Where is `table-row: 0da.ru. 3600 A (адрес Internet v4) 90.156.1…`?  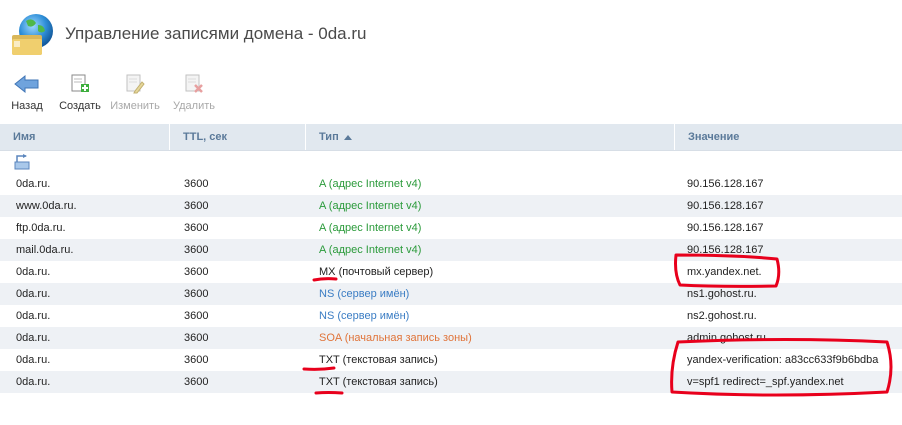
table-row: 0da.ru. 3600 A (адрес Internet v4) 90.156.1… is located at coordinates (451, 184).